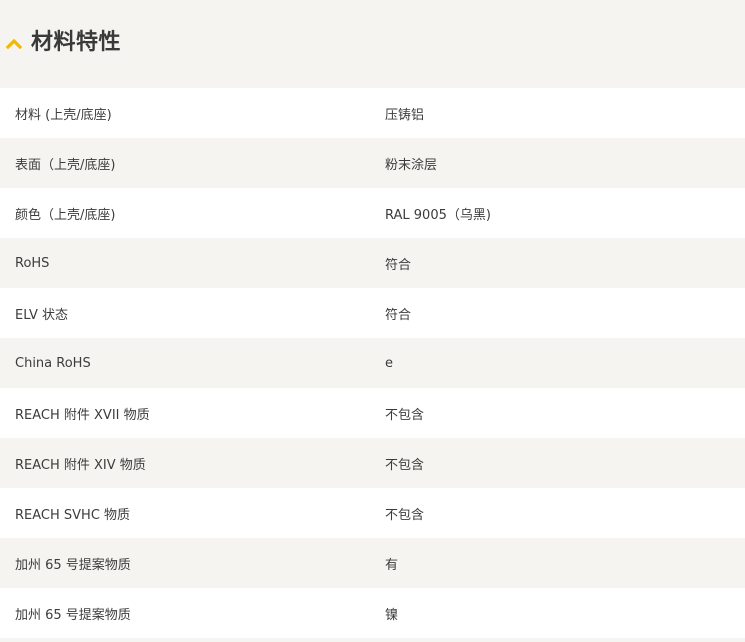  What do you see at coordinates (372, 44) in the screenshot?
I see `section-header-material-properties: 材料特性` at bounding box center [372, 44].